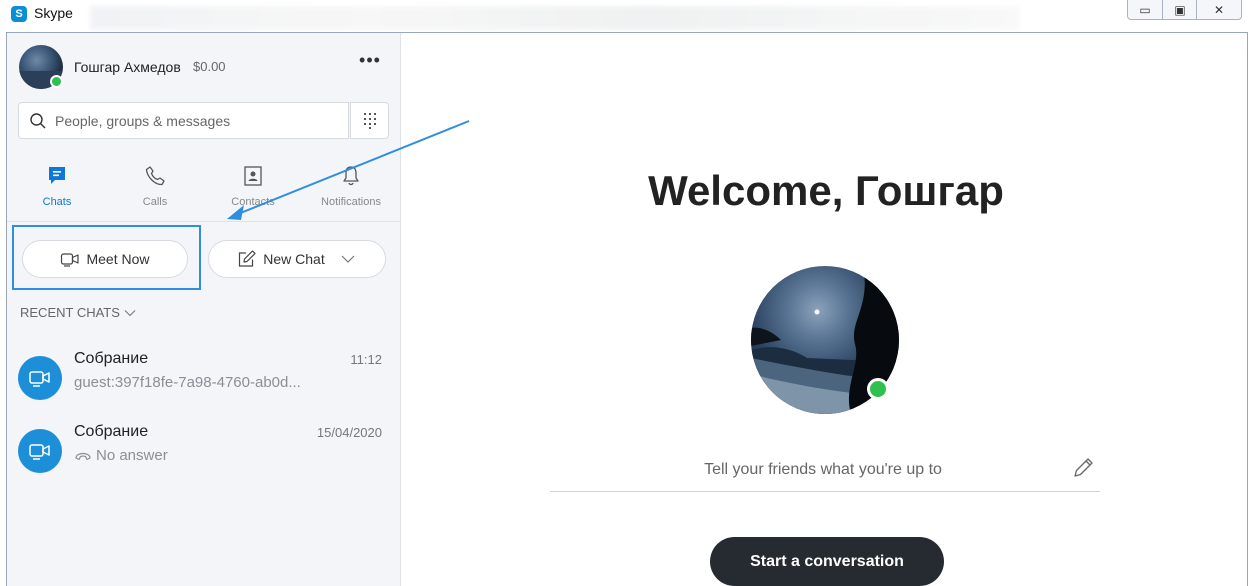 This screenshot has height=586, width=1253. Describe the element at coordinates (366, 359) in the screenshot. I see `chat-time: 11:12` at that location.